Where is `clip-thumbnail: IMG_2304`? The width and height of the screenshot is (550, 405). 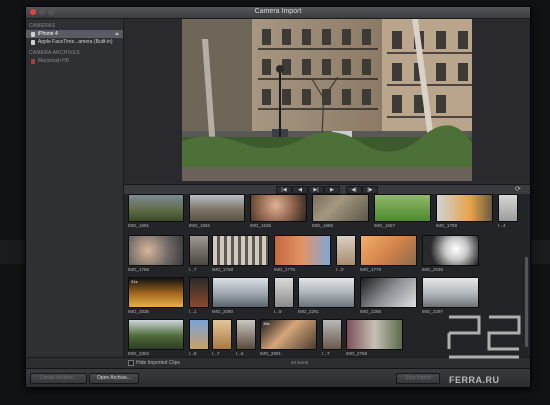
clip-thumbnail: IMG_2304 is located at coordinates (156, 338).